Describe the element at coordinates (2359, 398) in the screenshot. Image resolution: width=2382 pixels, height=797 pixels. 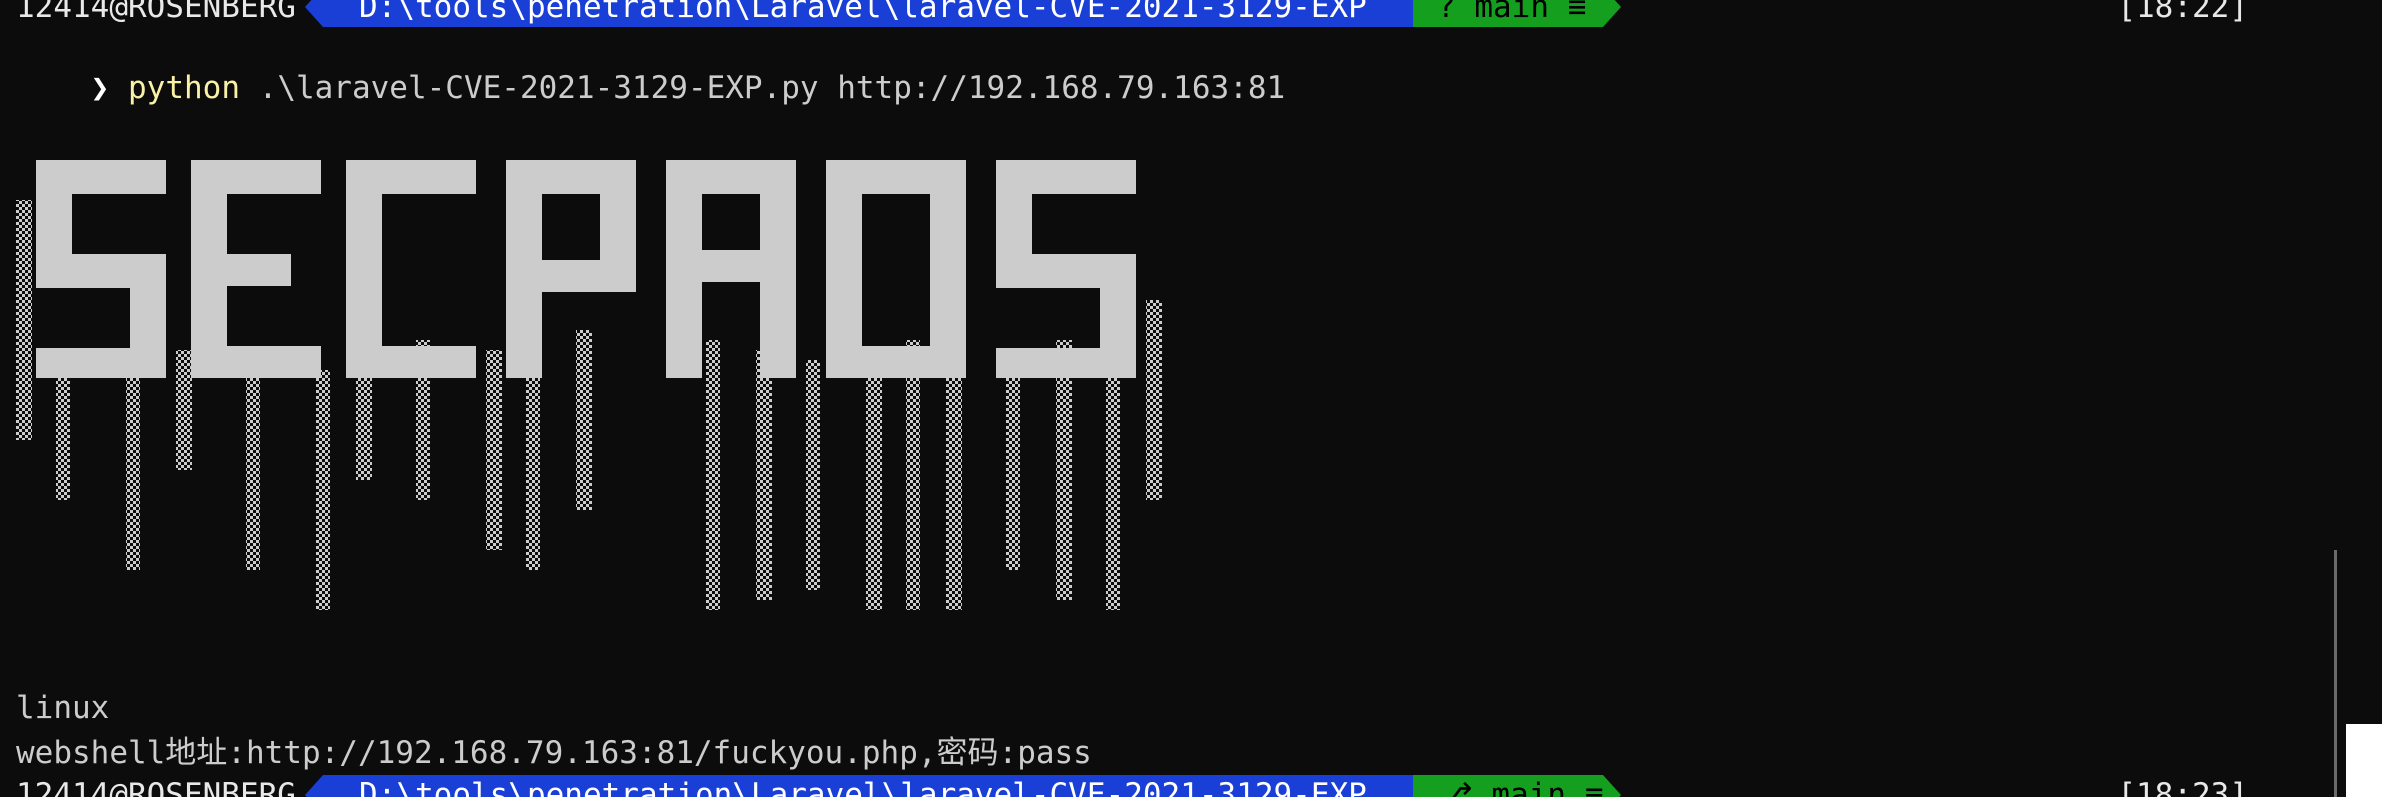
I see `scrollbar-track` at that location.